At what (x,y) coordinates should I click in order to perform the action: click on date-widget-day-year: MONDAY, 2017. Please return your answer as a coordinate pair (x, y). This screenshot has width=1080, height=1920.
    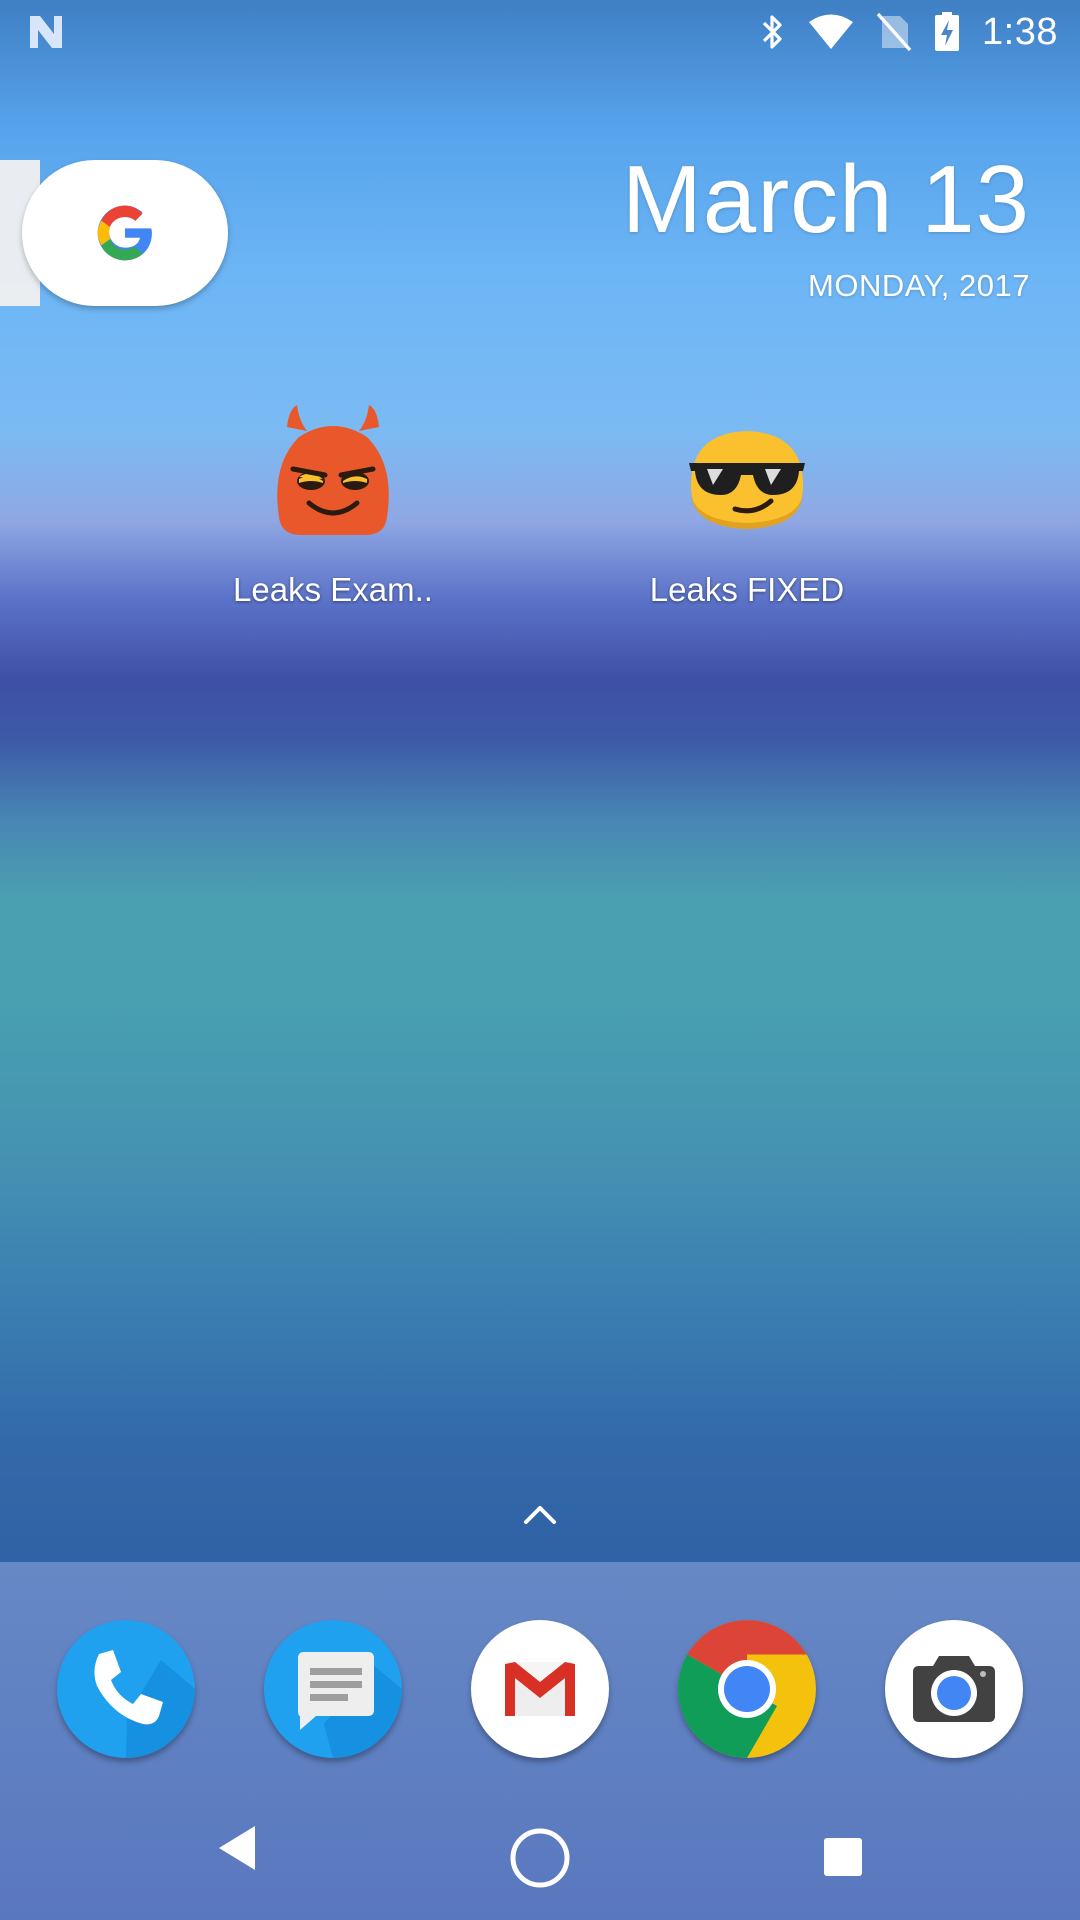
    Looking at the image, I should click on (919, 286).